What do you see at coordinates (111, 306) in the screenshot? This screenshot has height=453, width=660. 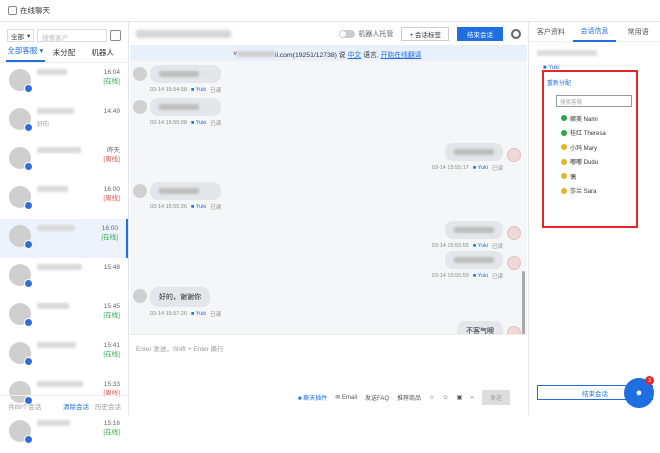 I see `conversation-time: 15:45` at bounding box center [111, 306].